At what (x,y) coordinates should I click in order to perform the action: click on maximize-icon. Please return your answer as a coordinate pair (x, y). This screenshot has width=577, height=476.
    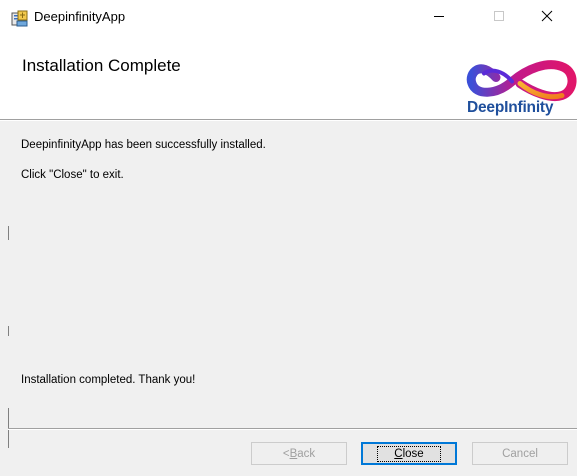
    Looking at the image, I should click on (499, 16).